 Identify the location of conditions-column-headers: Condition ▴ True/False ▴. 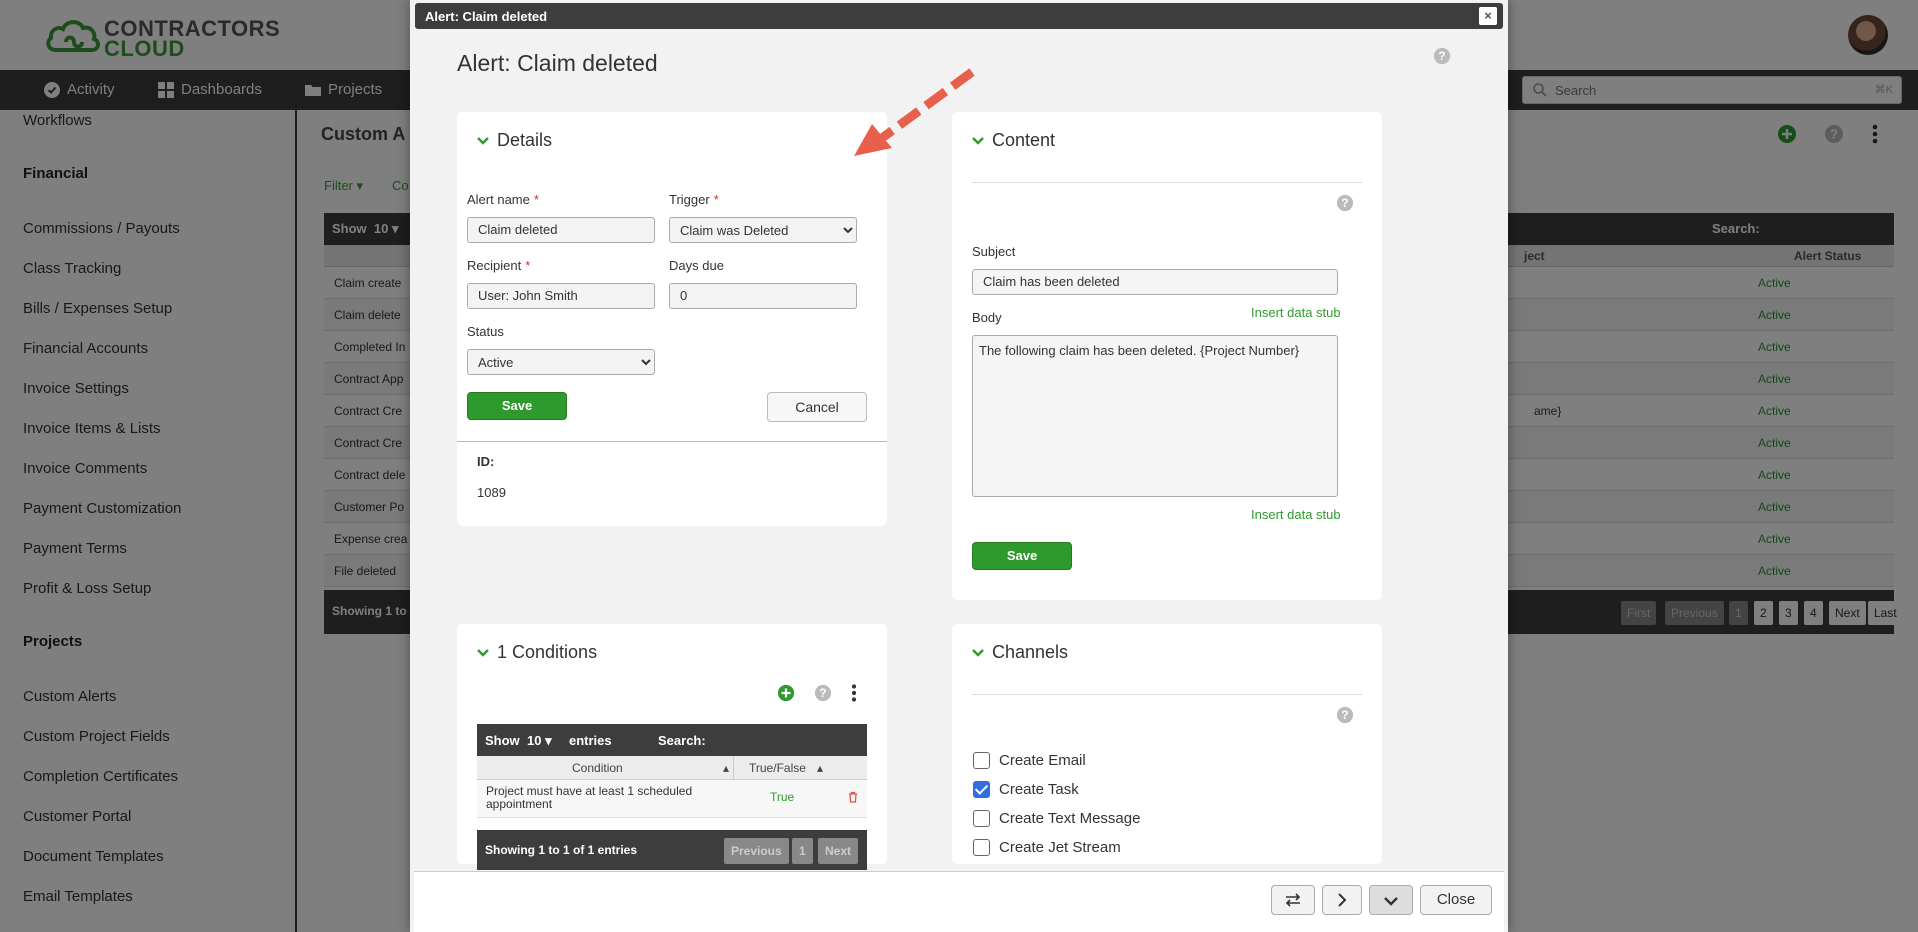
(672, 768).